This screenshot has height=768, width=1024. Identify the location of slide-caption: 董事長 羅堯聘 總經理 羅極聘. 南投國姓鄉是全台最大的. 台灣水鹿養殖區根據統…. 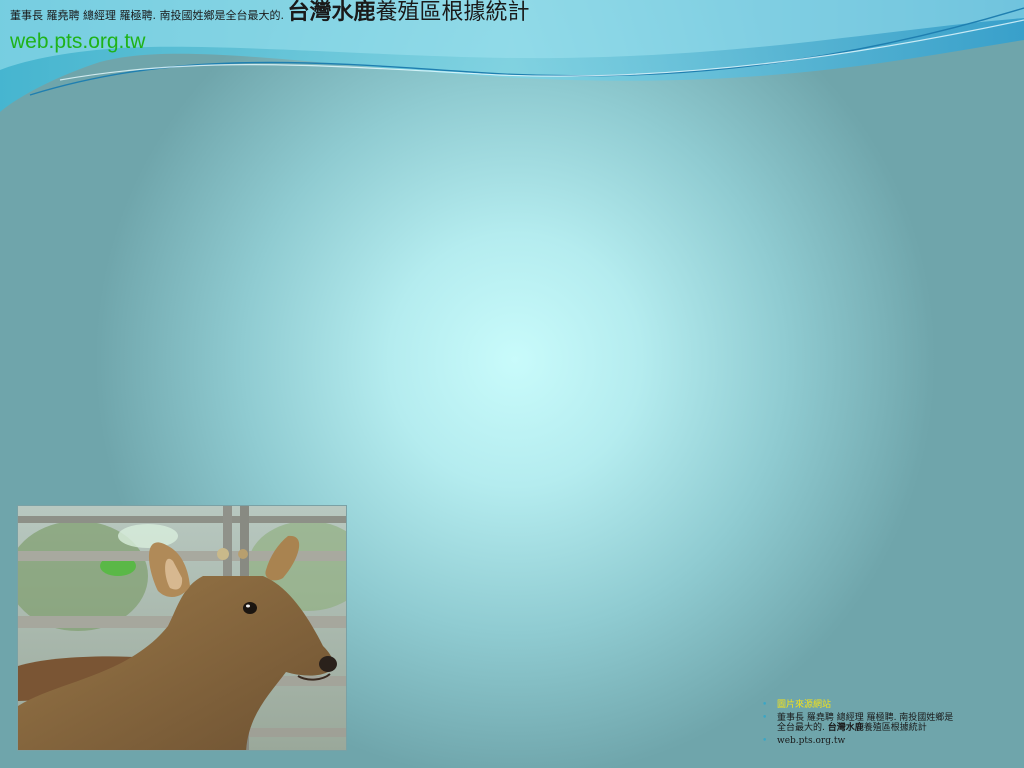
(270, 14).